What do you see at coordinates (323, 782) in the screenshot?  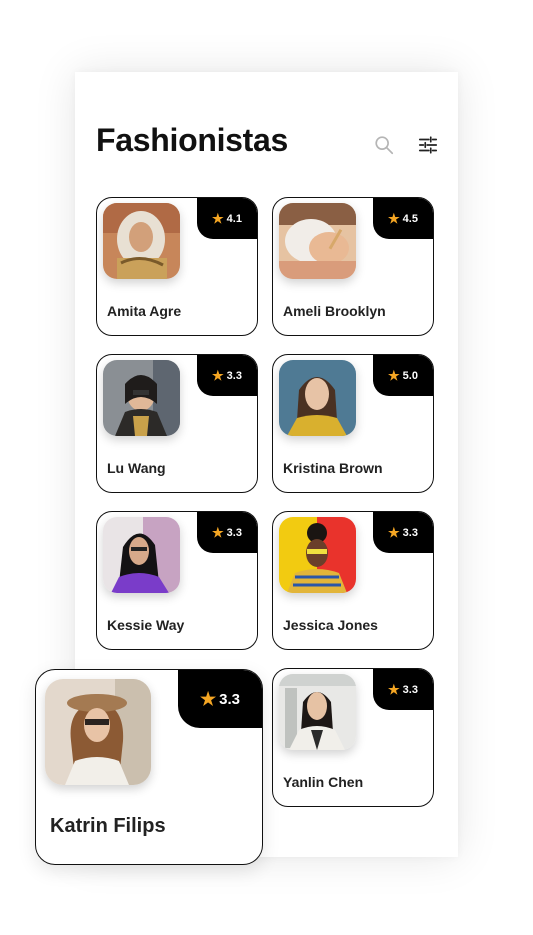 I see `profile-name: Yanlin Chen` at bounding box center [323, 782].